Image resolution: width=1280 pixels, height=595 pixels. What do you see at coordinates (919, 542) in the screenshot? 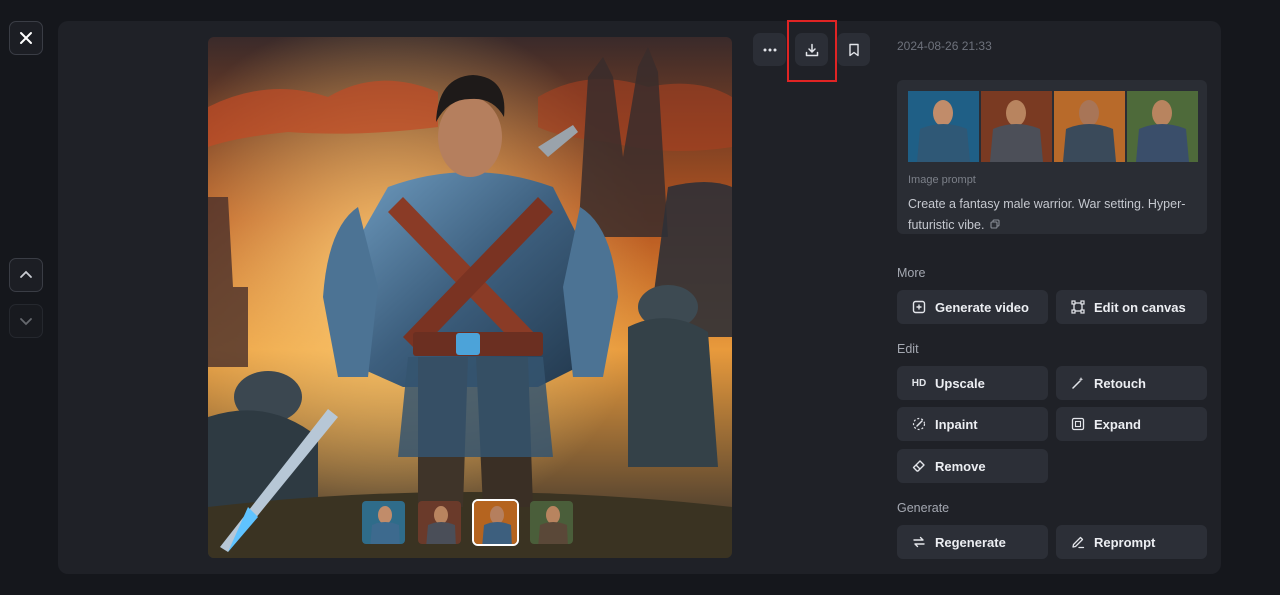
I see `regenerate-icon` at bounding box center [919, 542].